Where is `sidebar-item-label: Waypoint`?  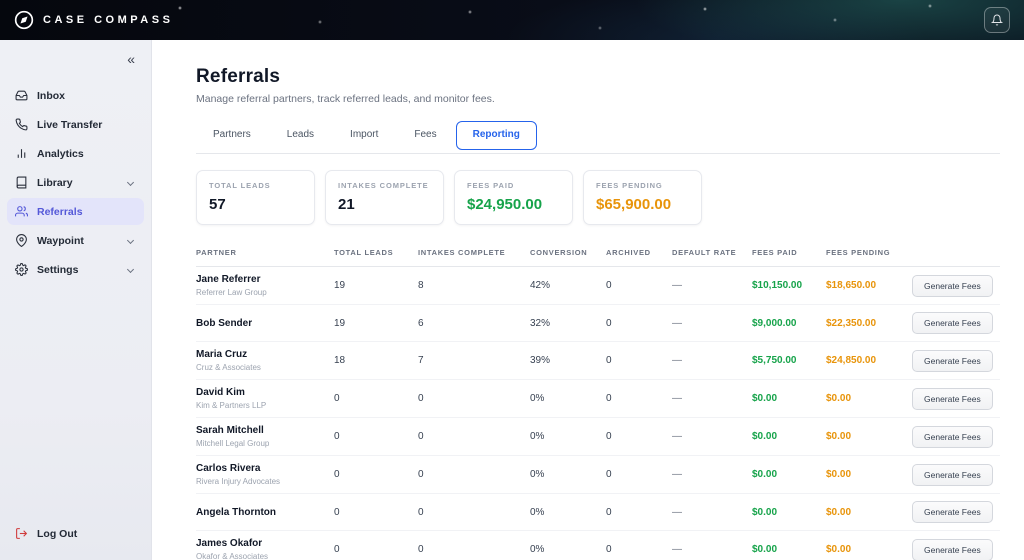
sidebar-item-label: Waypoint is located at coordinates (60, 240).